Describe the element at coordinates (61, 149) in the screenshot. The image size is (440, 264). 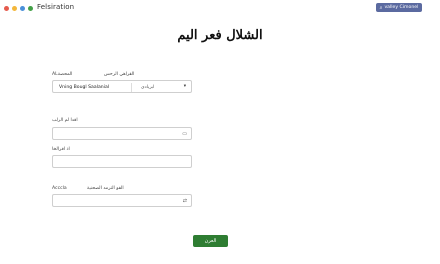
I see `city-field-label: اذ اقرالخا` at that location.